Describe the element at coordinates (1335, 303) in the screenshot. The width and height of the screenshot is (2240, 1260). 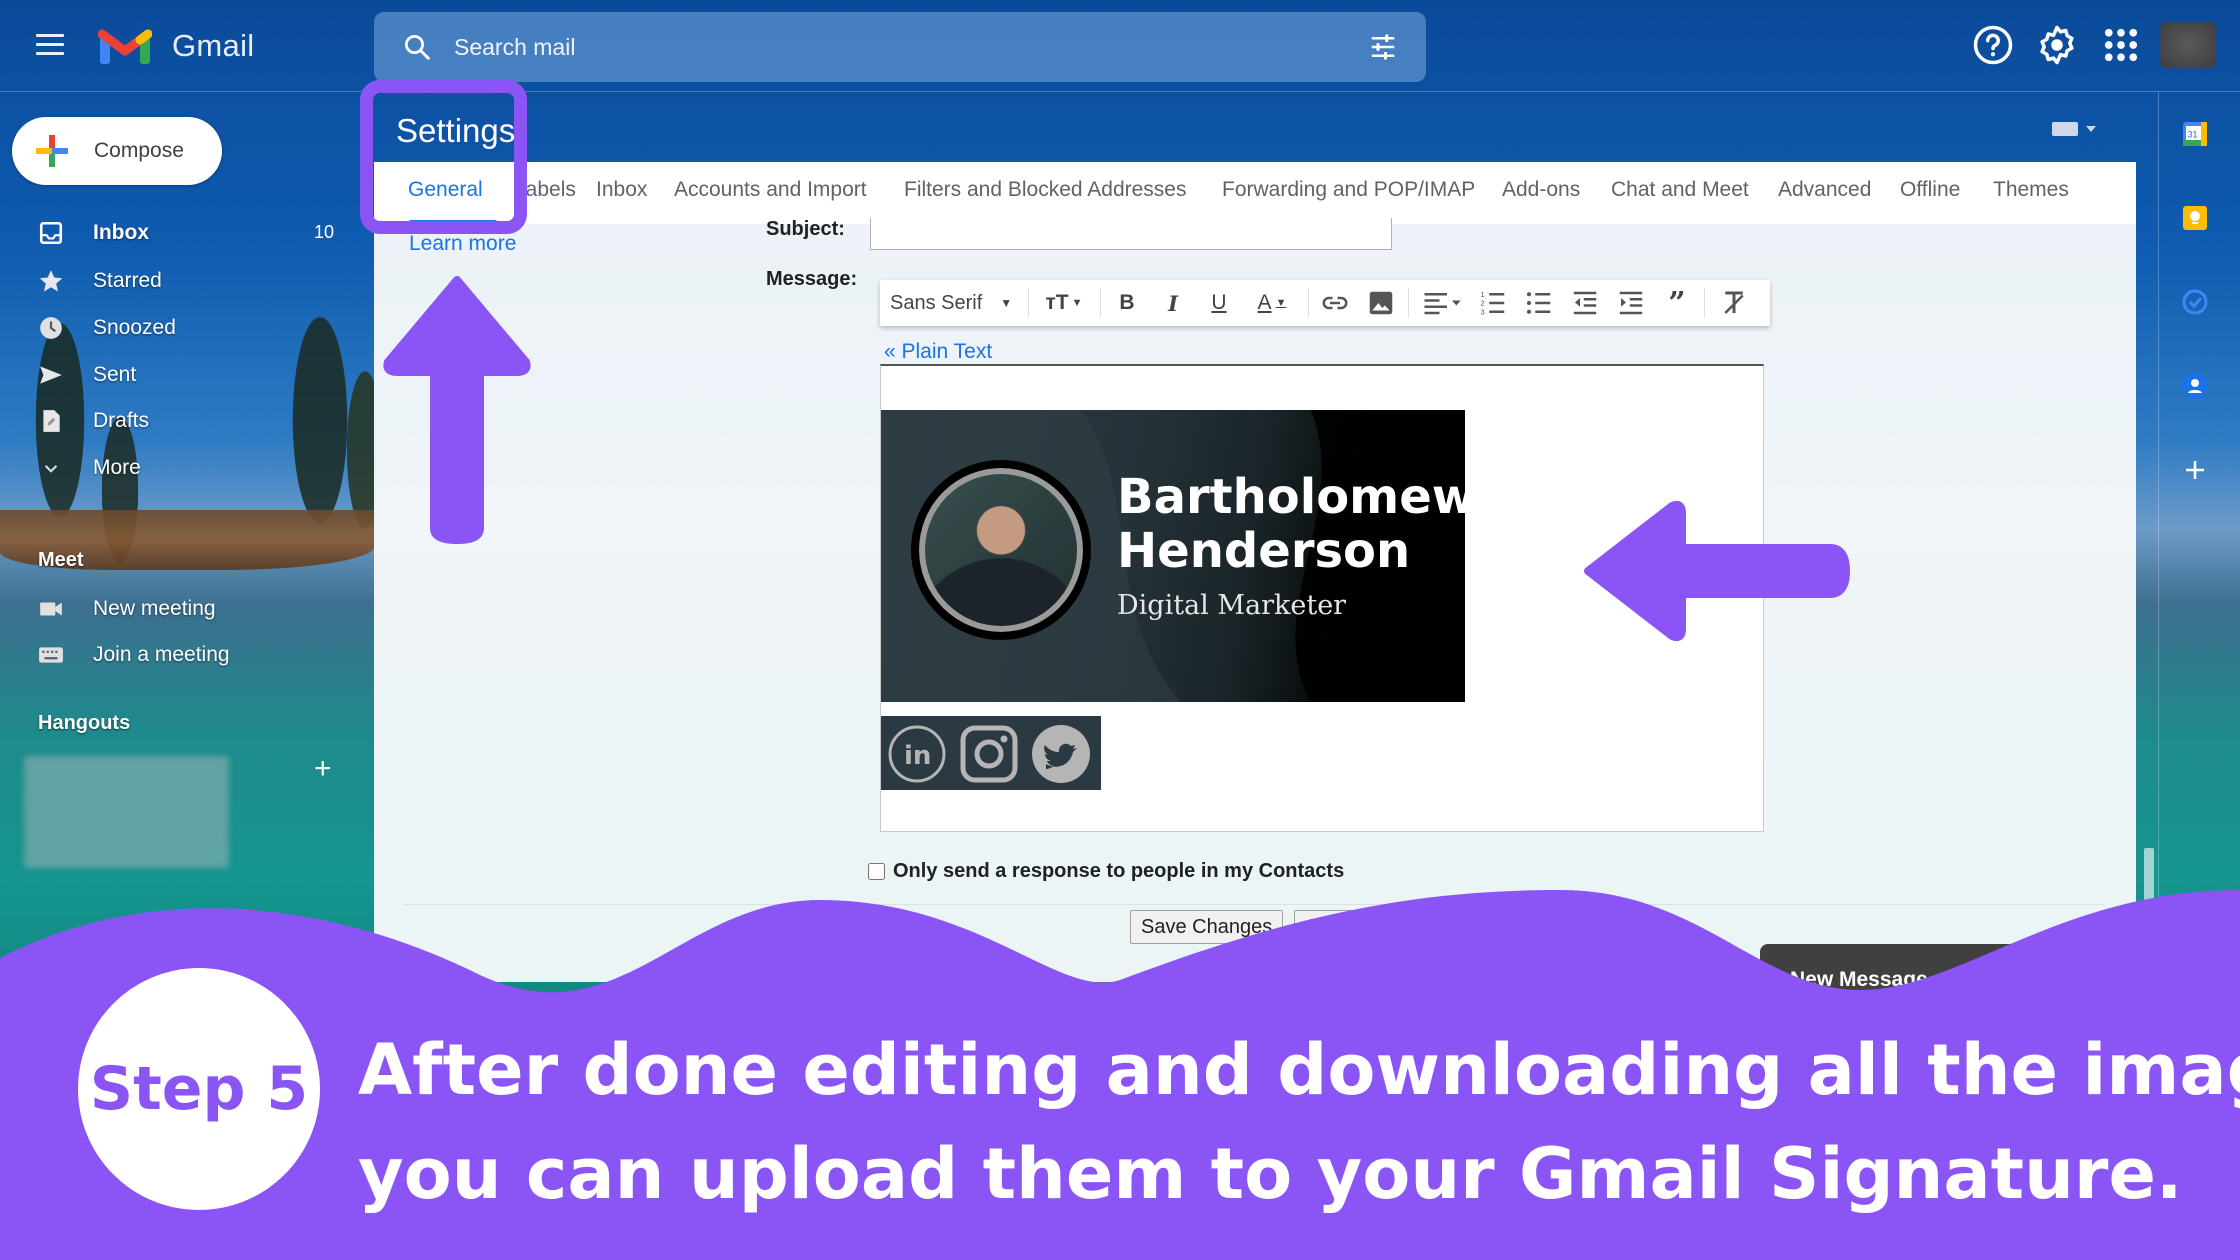
I see `link-icon` at that location.